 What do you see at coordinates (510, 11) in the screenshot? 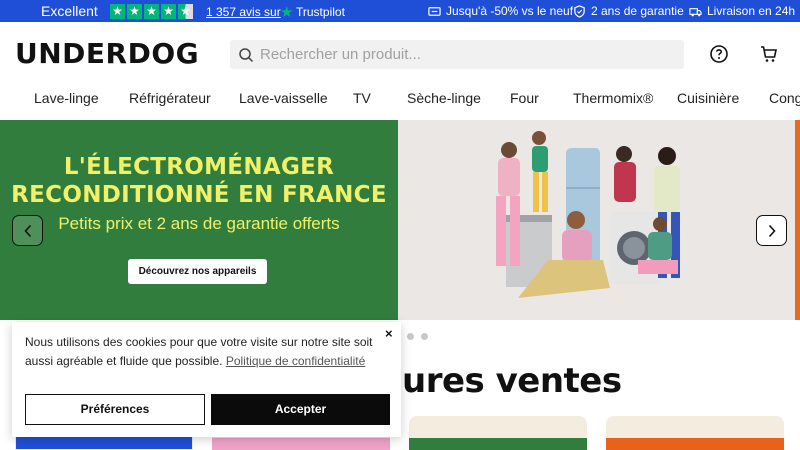
I see `perk-discount-label: Jusqu'à -50% vs le neuf` at bounding box center [510, 11].